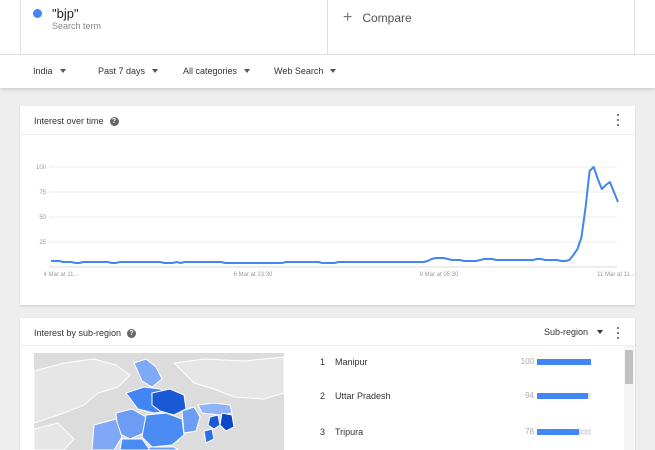  I want to click on term-color-dot-icon, so click(37, 13).